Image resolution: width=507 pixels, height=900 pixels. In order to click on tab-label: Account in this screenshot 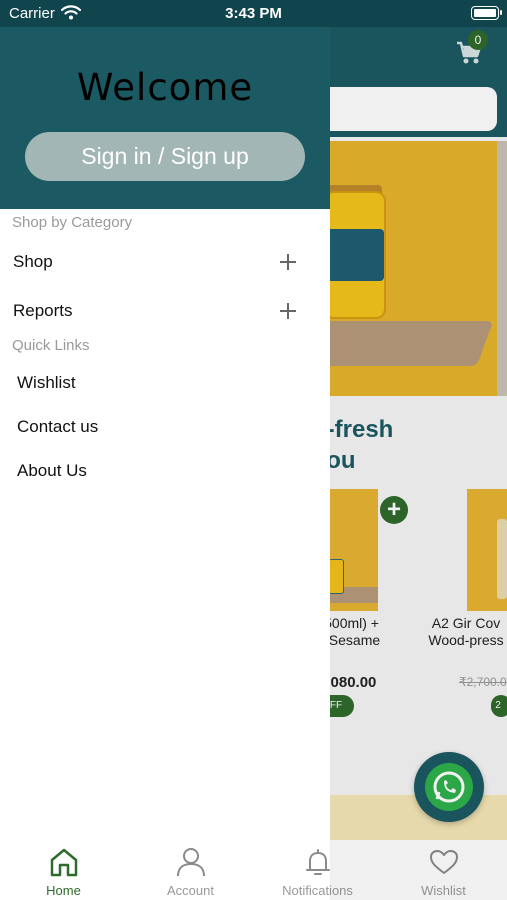, I will do `click(190, 890)`.